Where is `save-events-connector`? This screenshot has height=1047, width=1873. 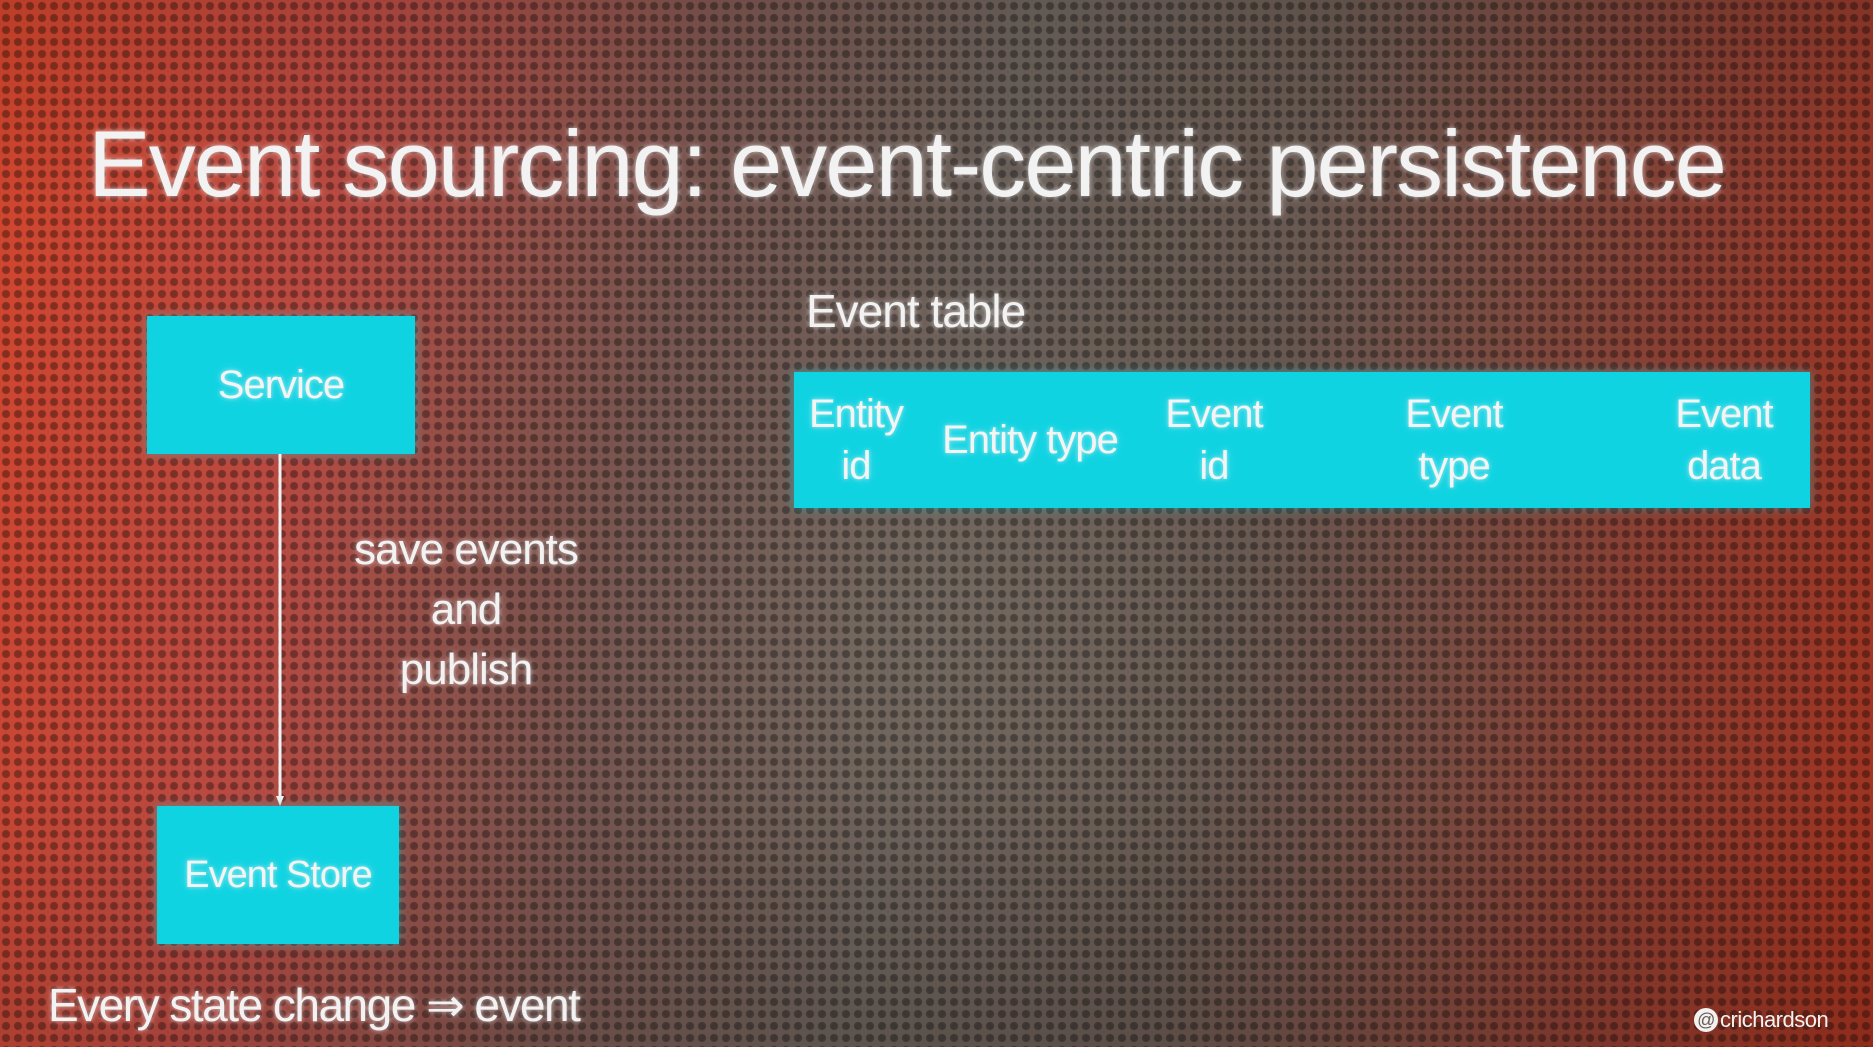
save-events-connector is located at coordinates (280, 630).